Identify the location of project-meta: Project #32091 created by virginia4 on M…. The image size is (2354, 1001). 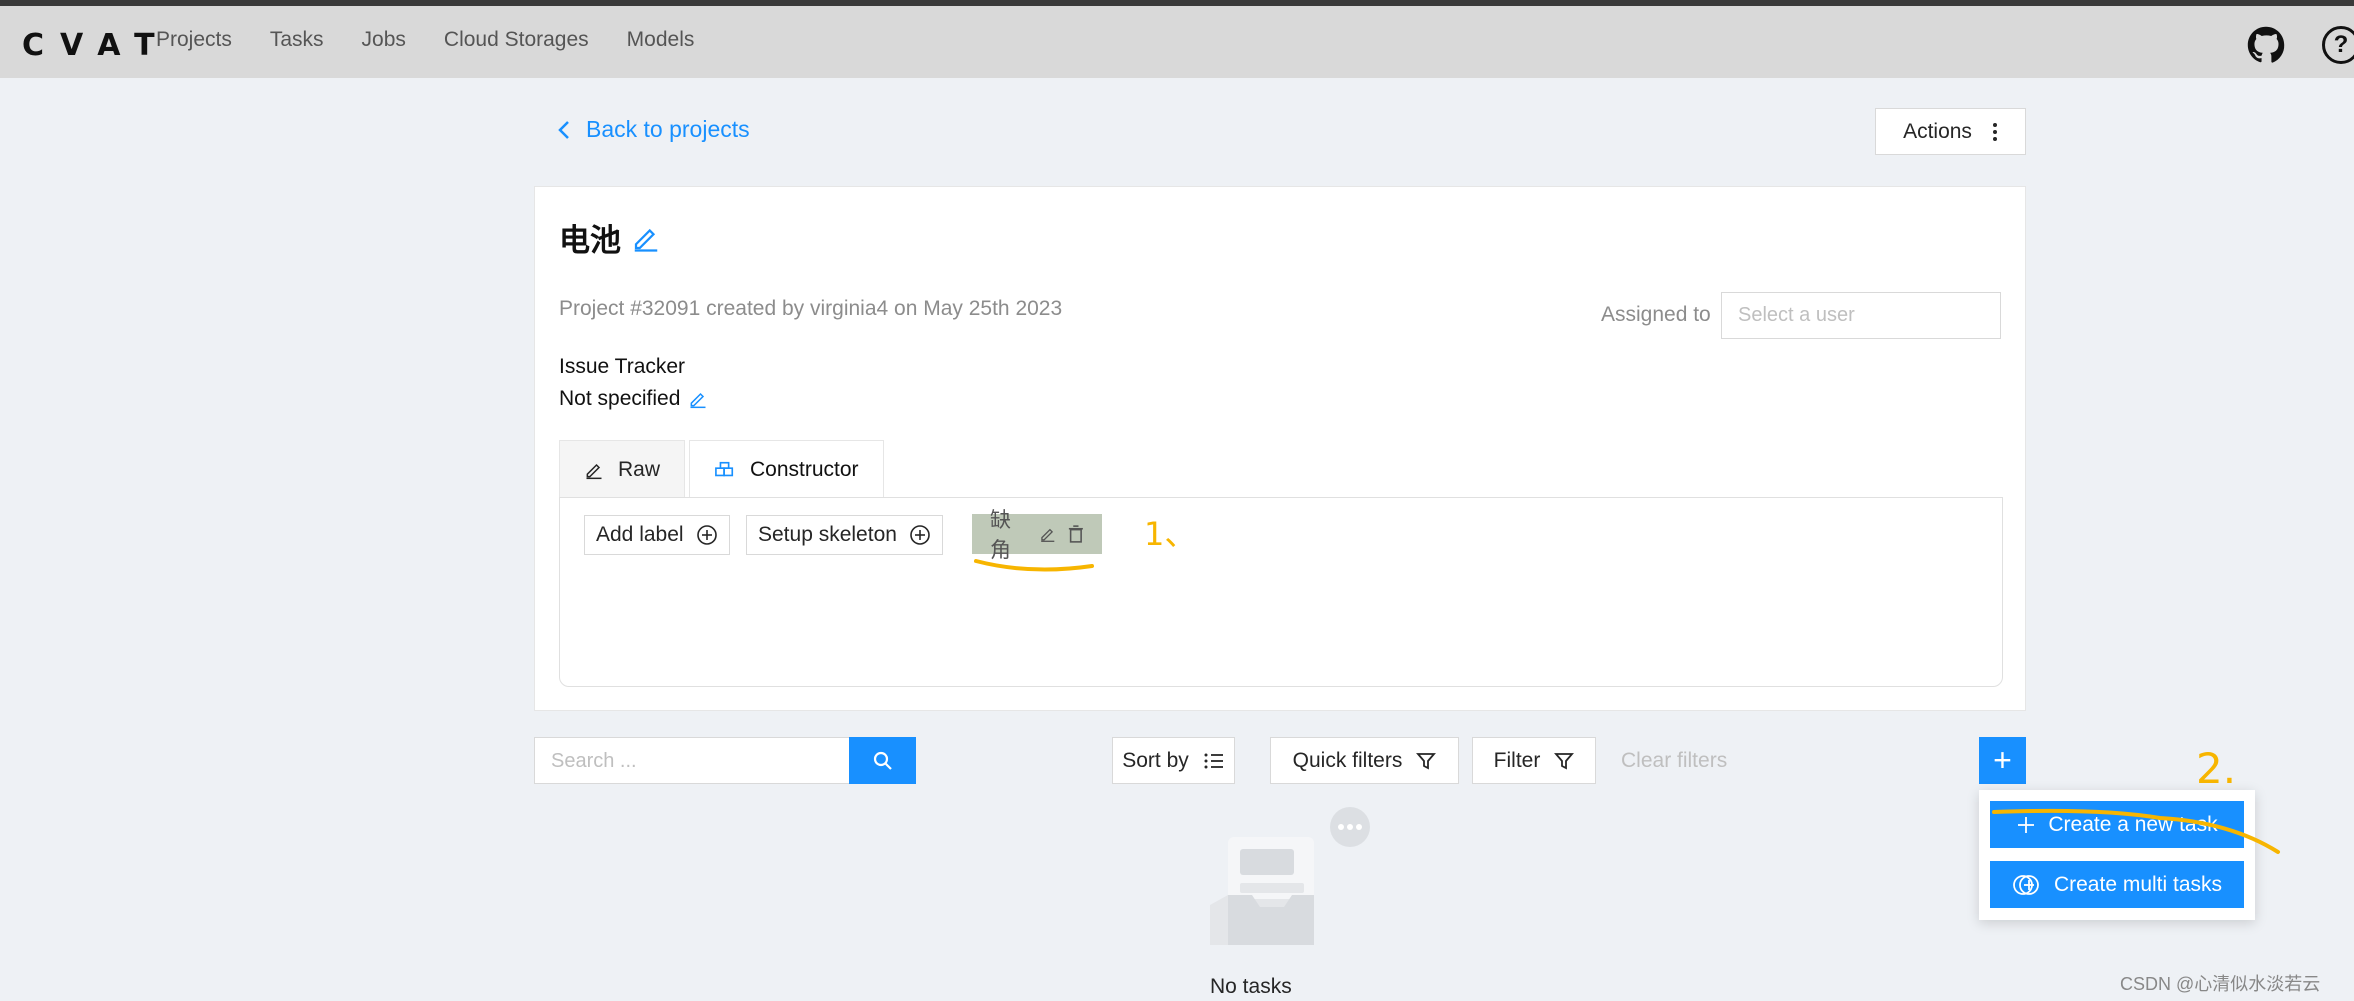
(811, 308).